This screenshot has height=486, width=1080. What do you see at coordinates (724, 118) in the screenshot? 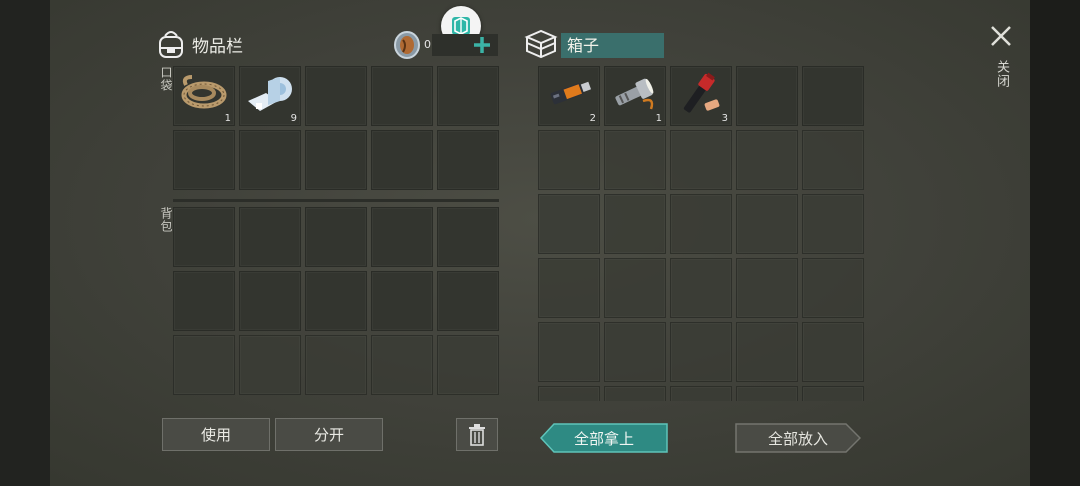
I see `item-quantity: 3` at bounding box center [724, 118].